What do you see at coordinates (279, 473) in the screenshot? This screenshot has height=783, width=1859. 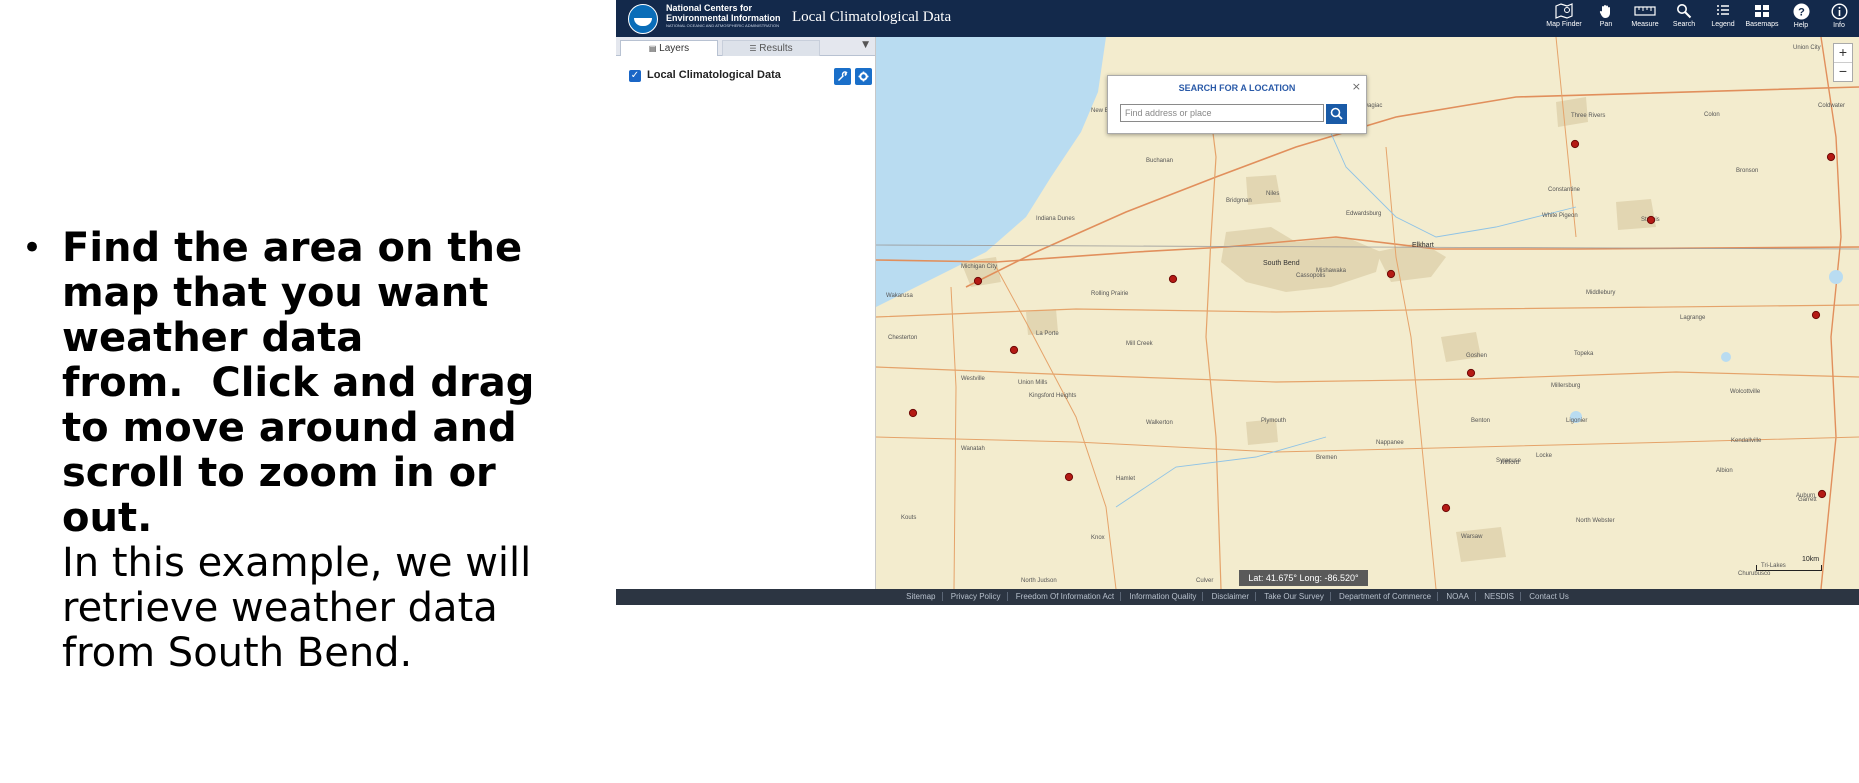 I see `instruction-line: scroll to zoom in or` at bounding box center [279, 473].